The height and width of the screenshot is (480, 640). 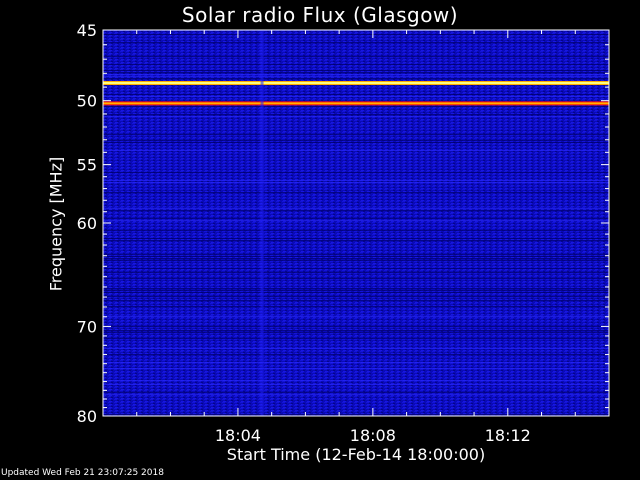 I want to click on spike-column, so click(x=262, y=223).